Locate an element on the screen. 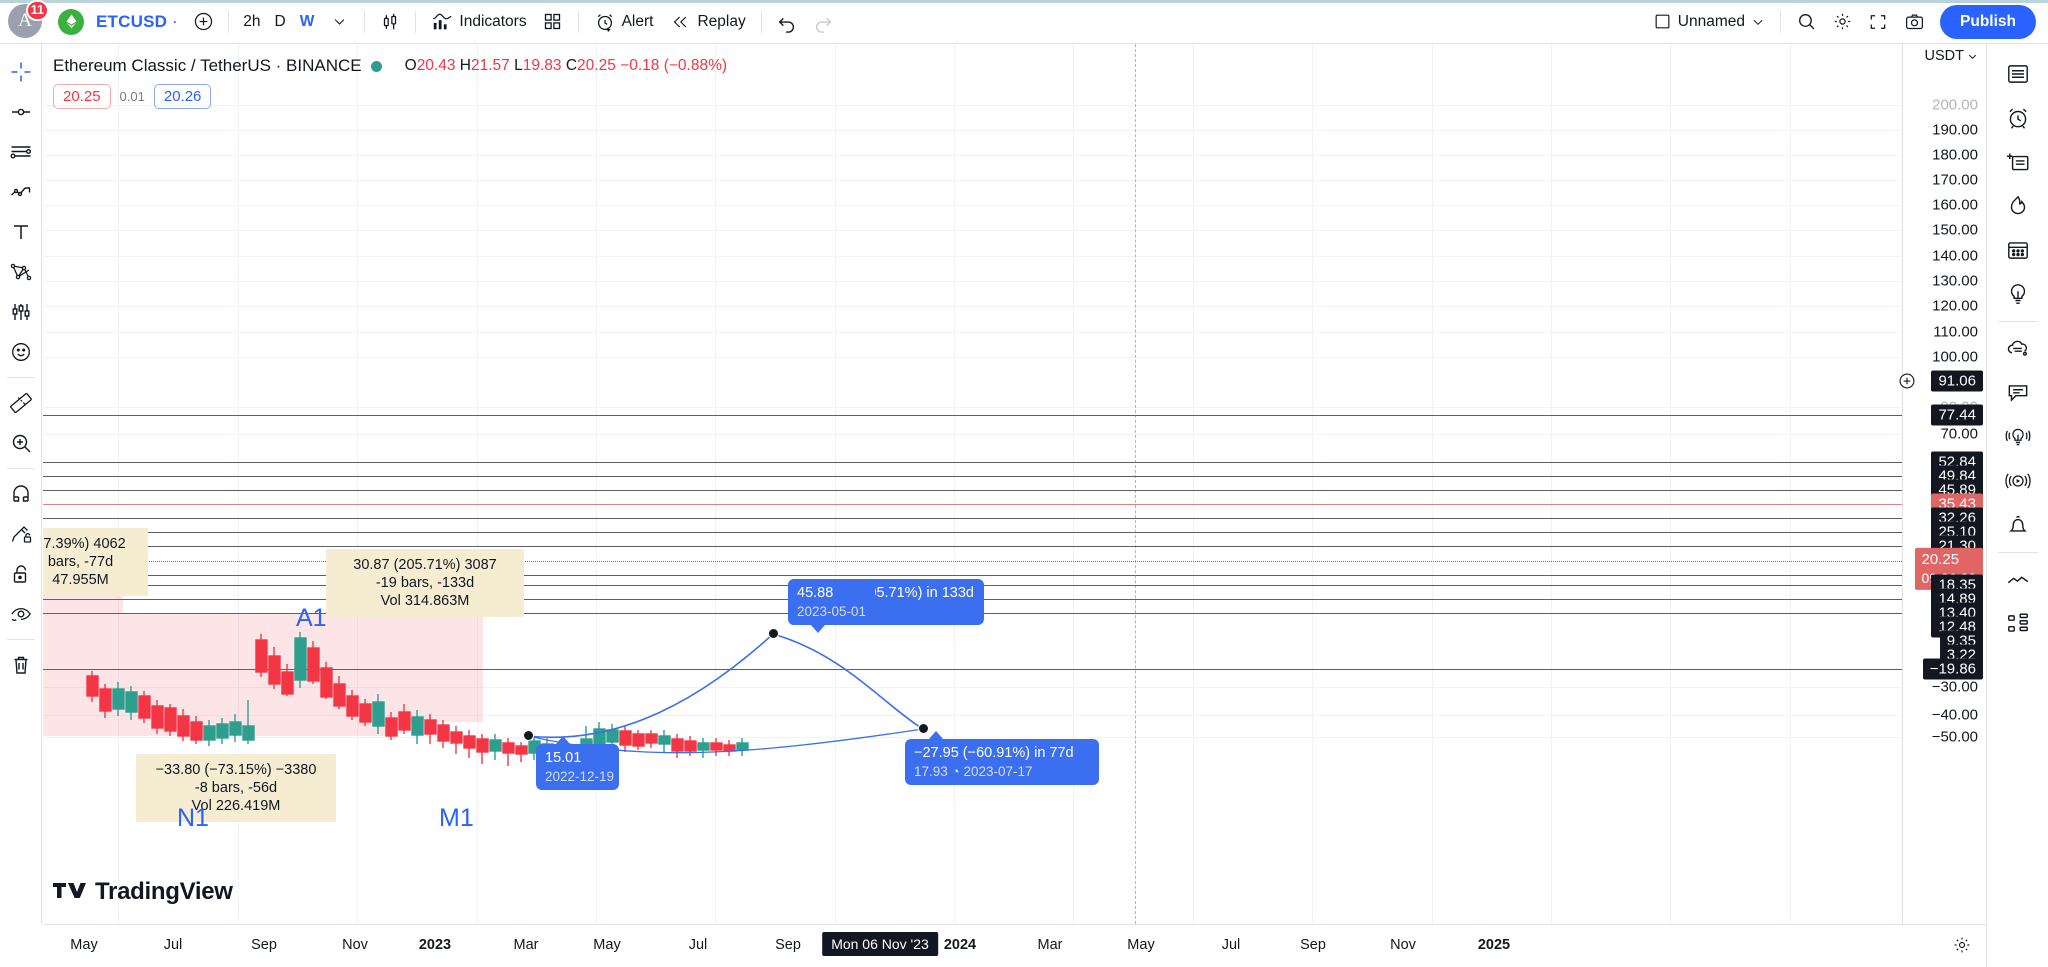 Image resolution: width=2048 pixels, height=967 pixels. topbar-accent-line is located at coordinates (1024, 1).